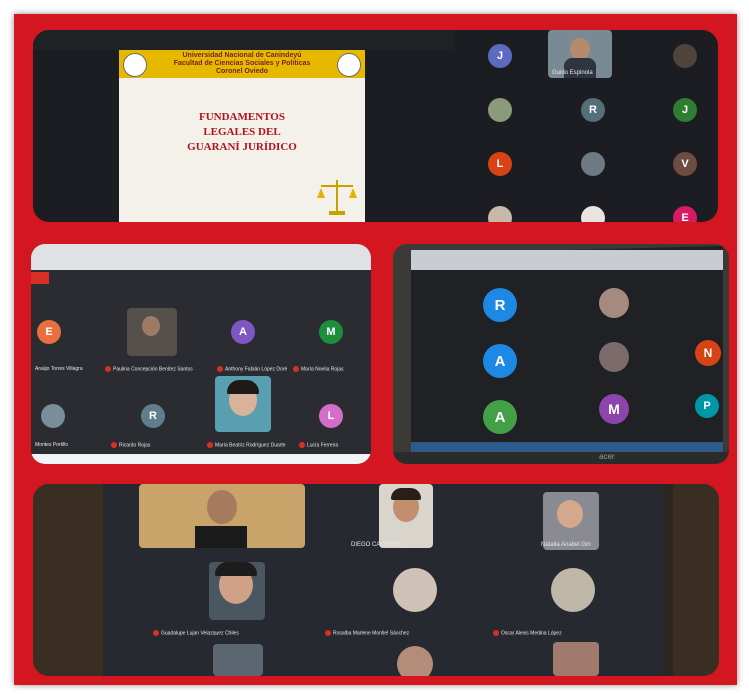 The width and height of the screenshot is (749, 697). Describe the element at coordinates (376, 545) in the screenshot. I see `participant-name: DIEGO CACERES` at that location.